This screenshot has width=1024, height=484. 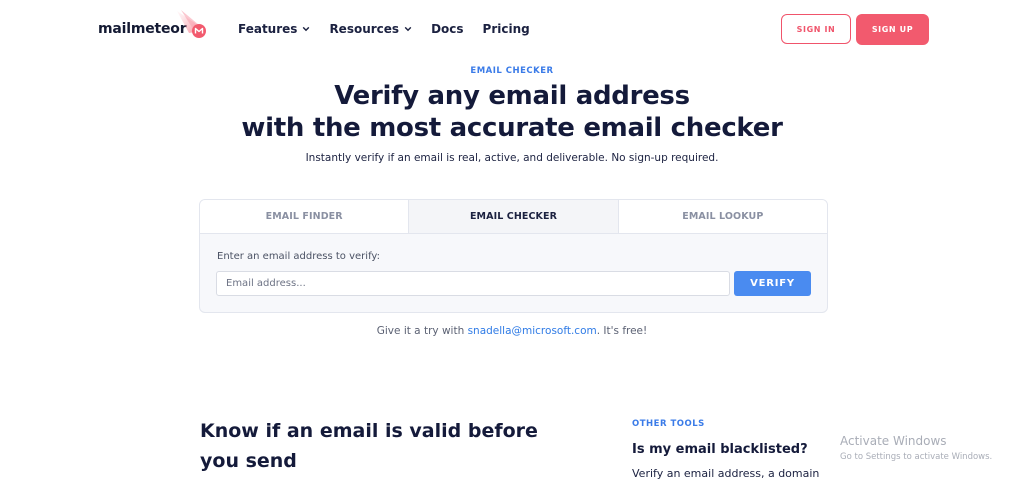 I want to click on nav-features: Features, so click(x=274, y=29).